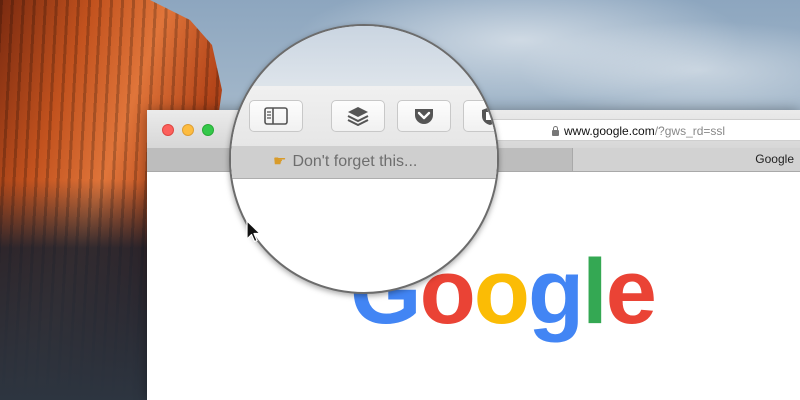 The height and width of the screenshot is (400, 800). Describe the element at coordinates (631, 292) in the screenshot. I see `logo-letter-6: e` at that location.